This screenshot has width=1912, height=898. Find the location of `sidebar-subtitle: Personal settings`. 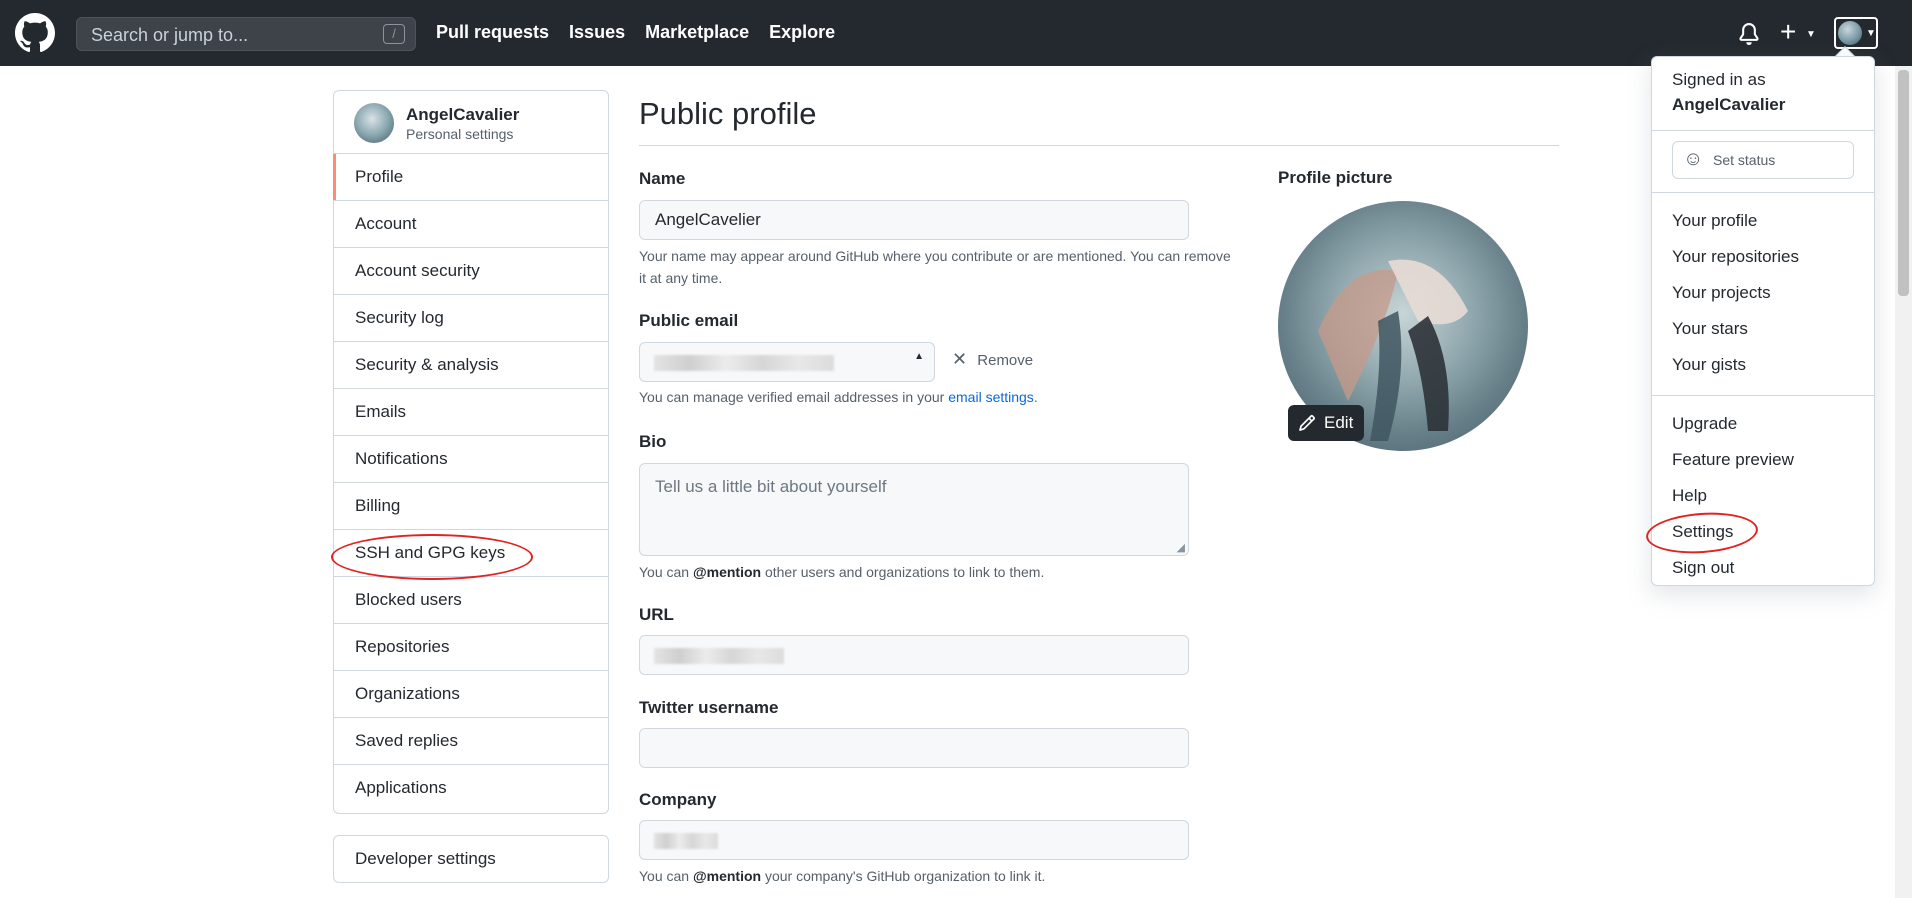

sidebar-subtitle: Personal settings is located at coordinates (460, 134).